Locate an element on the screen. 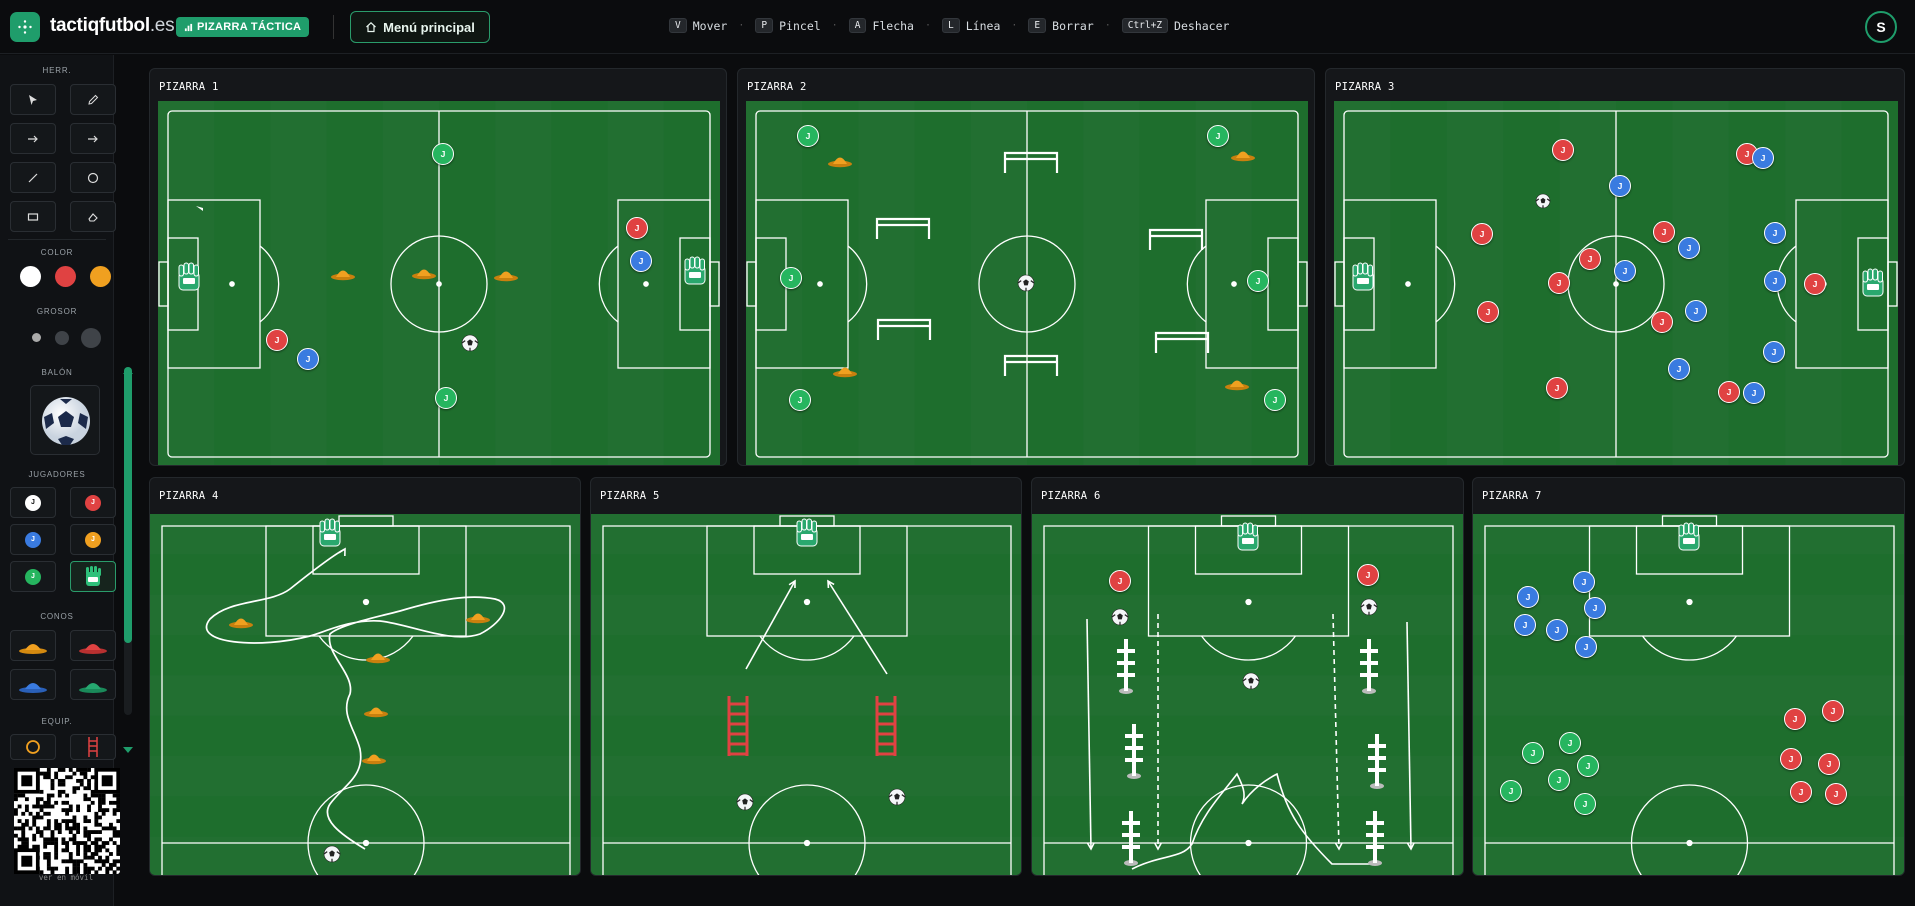 The height and width of the screenshot is (906, 1915). player-orange-tool: J is located at coordinates (93, 539).